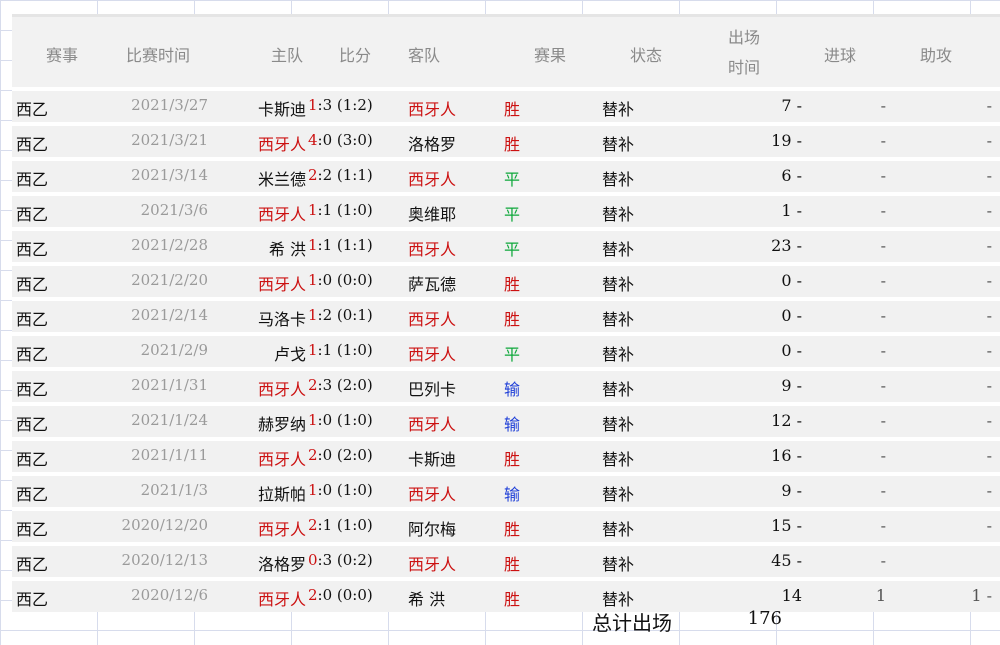 The image size is (1000, 645). I want to click on cell-away-team: 阿尔梅, so click(432, 529).